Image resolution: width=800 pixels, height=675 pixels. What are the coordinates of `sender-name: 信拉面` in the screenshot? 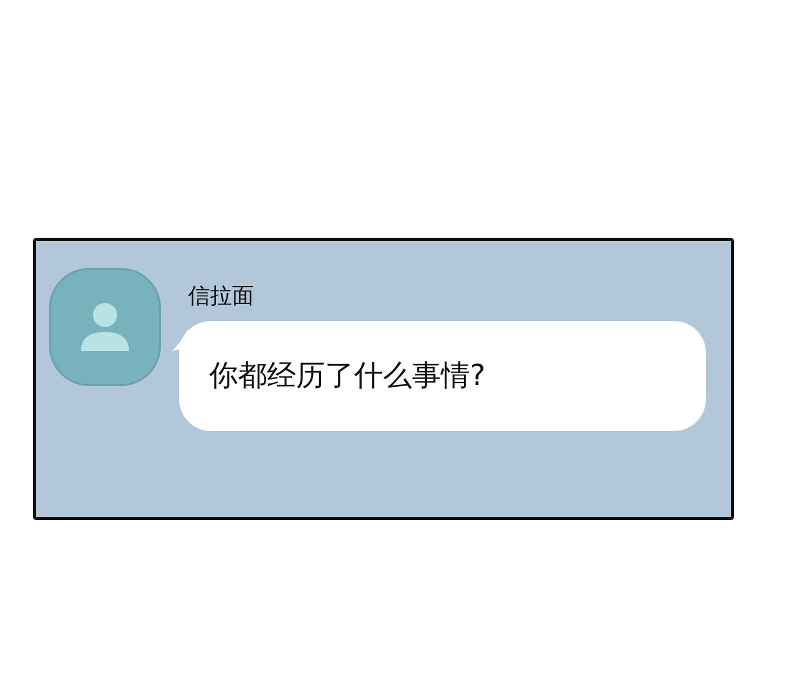 It's located at (221, 297).